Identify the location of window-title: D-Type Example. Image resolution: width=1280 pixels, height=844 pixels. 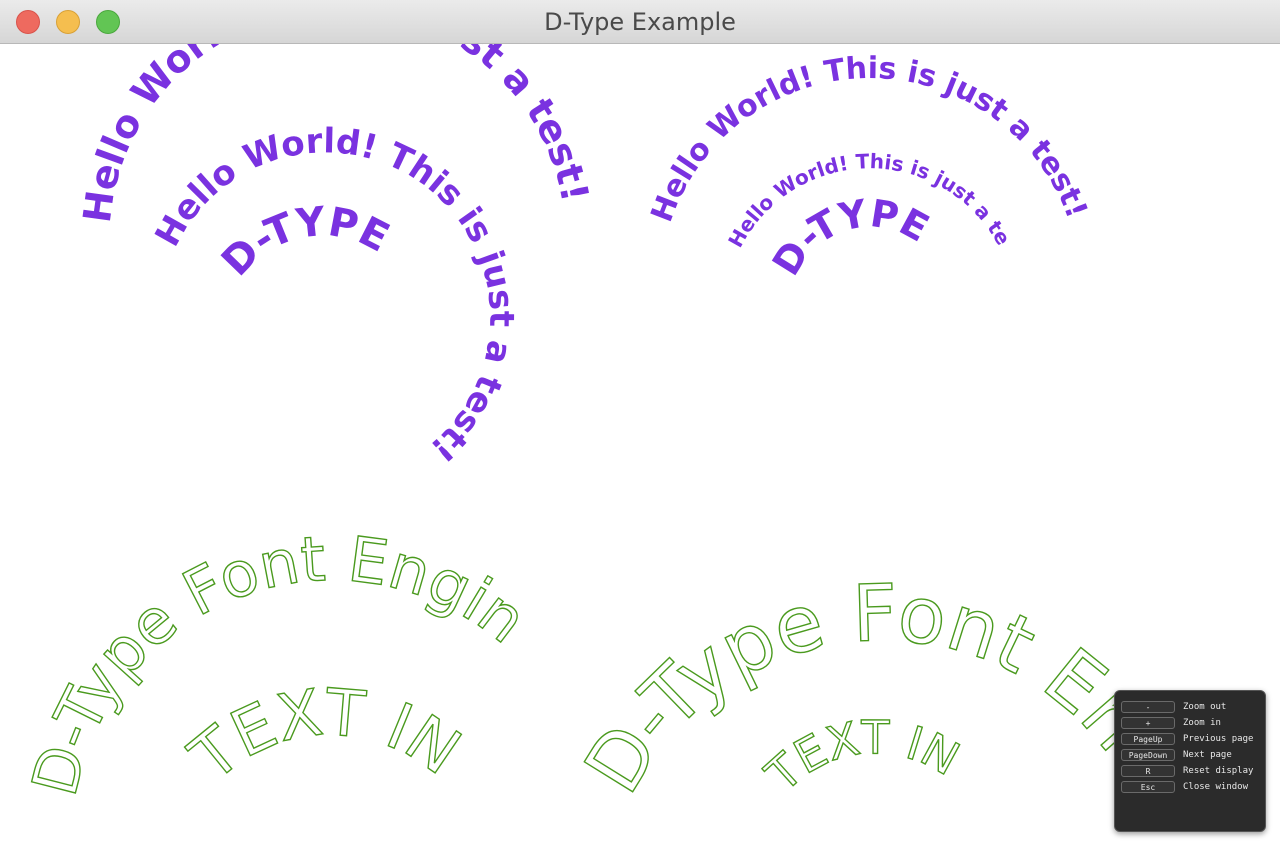
(640, 22).